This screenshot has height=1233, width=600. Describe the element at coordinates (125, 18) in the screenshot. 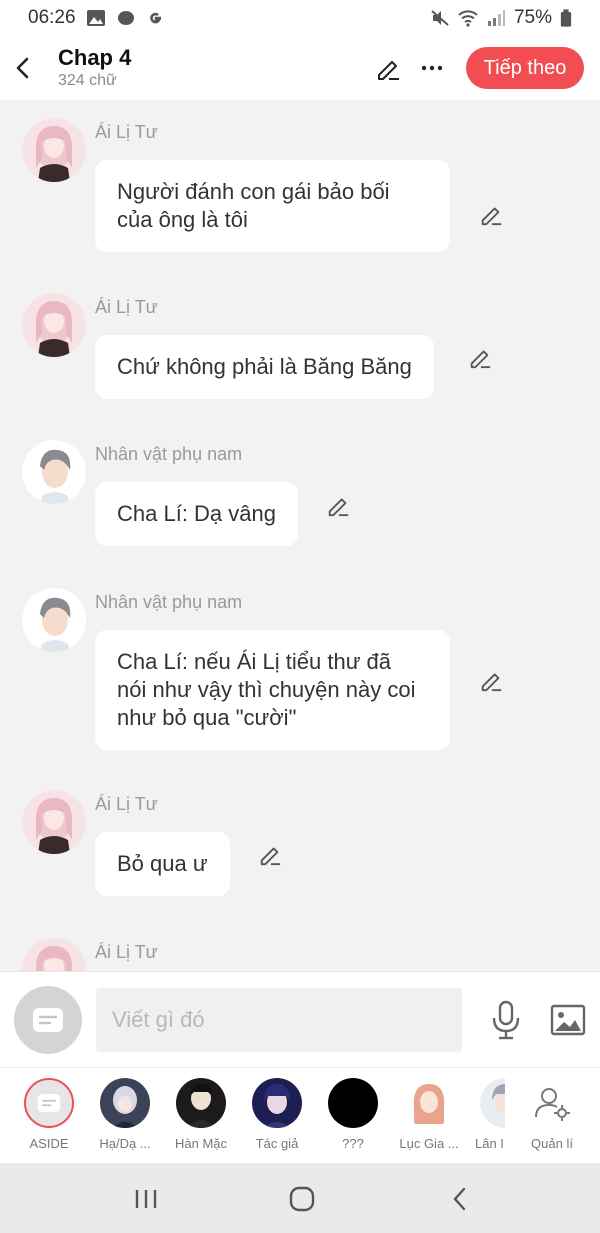

I see `chat-bubble-icon` at that location.